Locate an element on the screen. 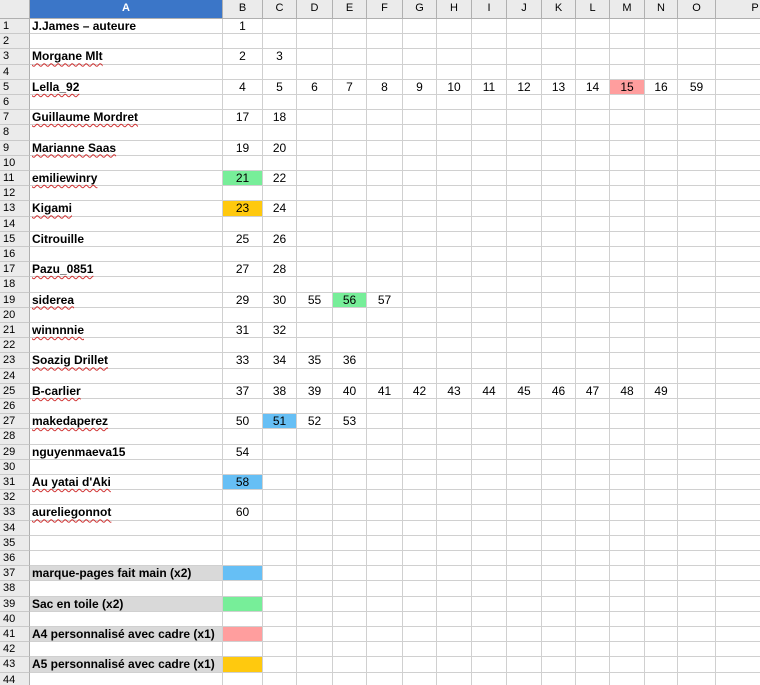 The height and width of the screenshot is (685, 760). cell-a3: Morgane Mlt is located at coordinates (126, 57).